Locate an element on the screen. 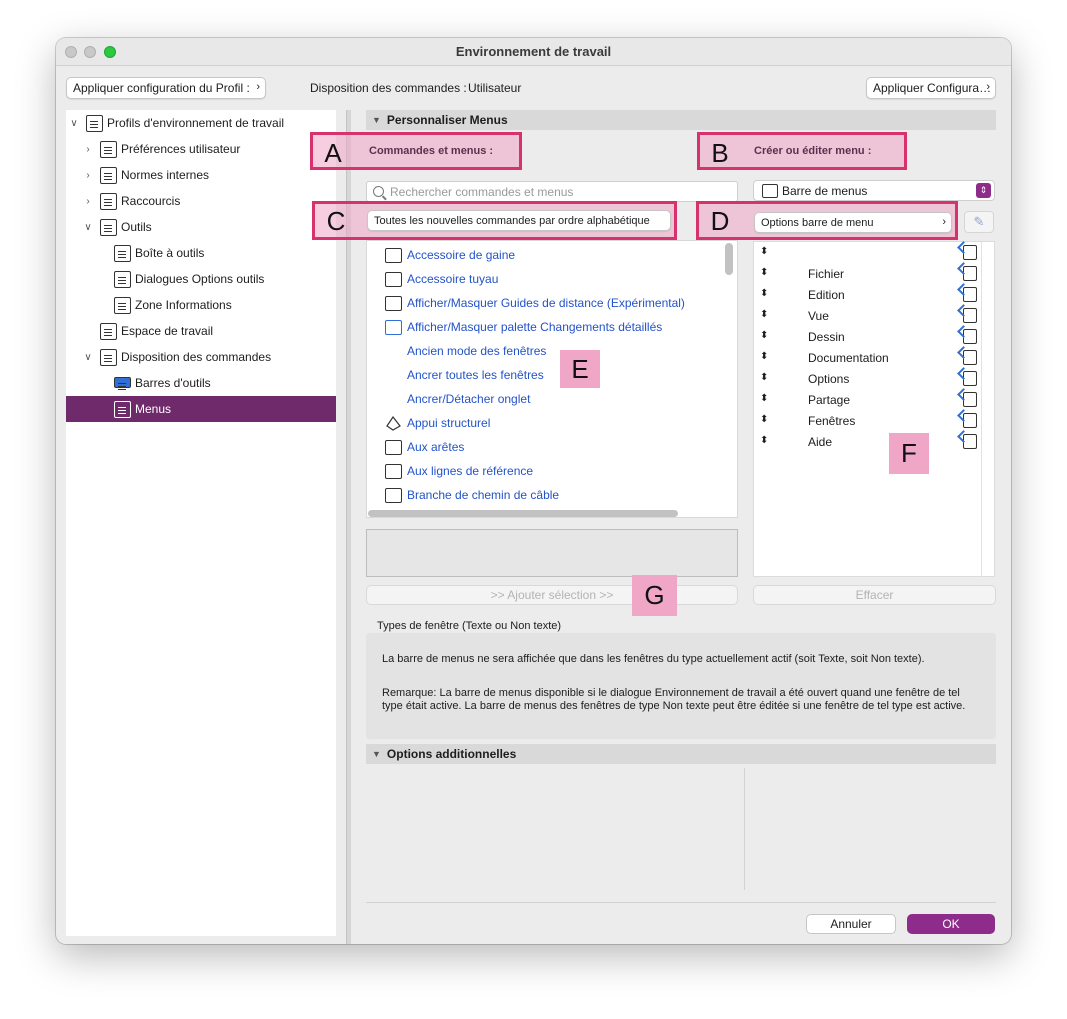 The image size is (1067, 1019). list-item: Accessoire de gaine is located at coordinates (542, 255).